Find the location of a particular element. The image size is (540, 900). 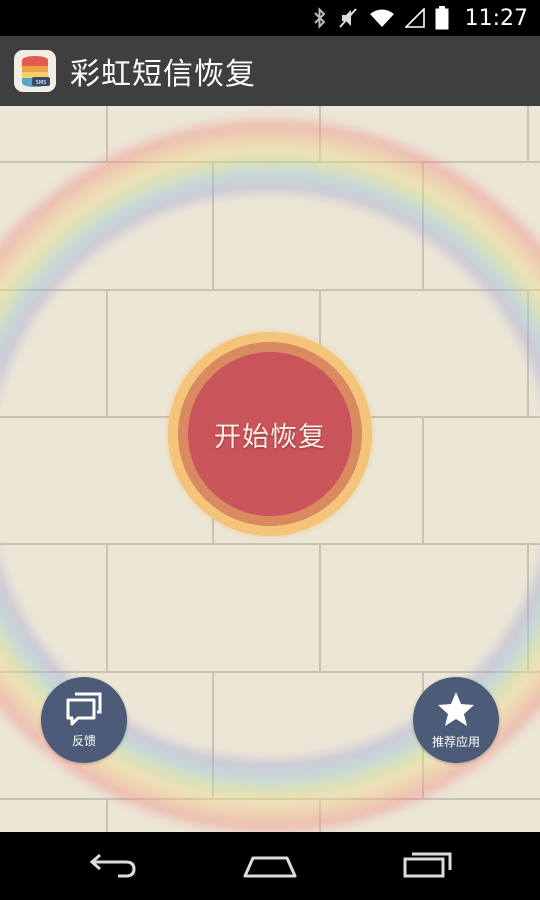

start-recovery-label: 开始恢复 is located at coordinates (270, 437).